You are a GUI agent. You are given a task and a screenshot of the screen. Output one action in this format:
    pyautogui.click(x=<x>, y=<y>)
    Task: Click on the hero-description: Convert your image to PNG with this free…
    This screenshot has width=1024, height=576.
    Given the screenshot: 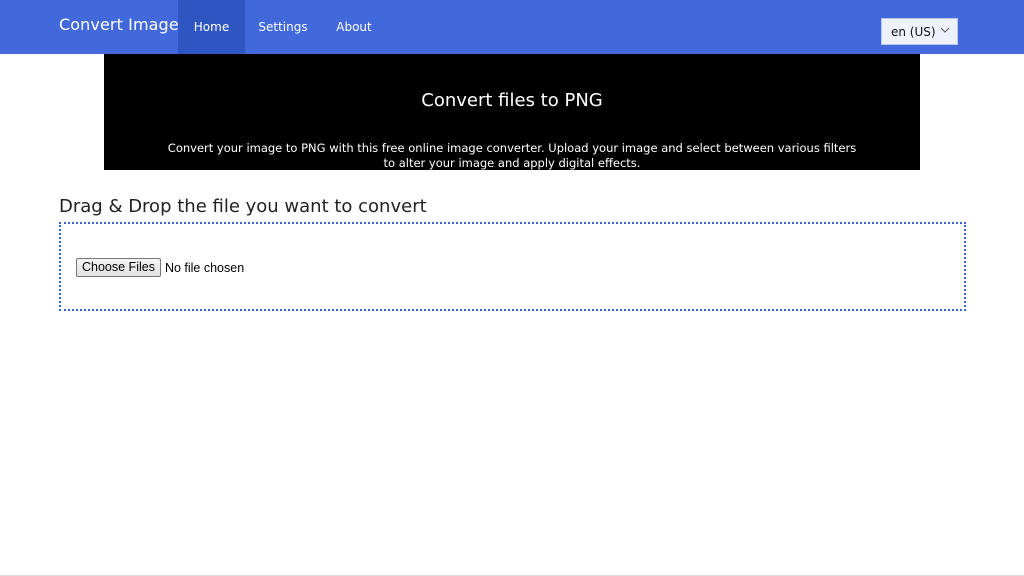 What is the action you would take?
    pyautogui.click(x=512, y=155)
    